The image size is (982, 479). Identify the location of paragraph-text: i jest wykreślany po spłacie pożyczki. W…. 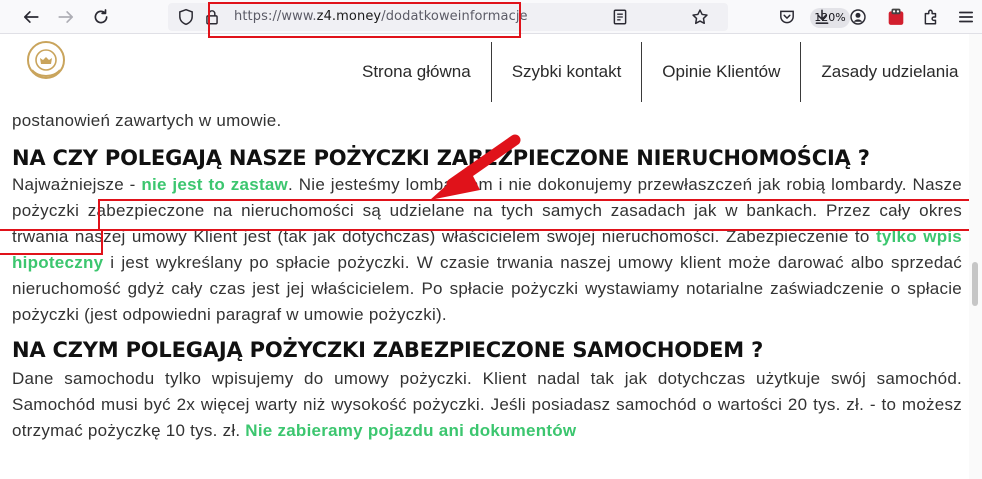
(487, 288).